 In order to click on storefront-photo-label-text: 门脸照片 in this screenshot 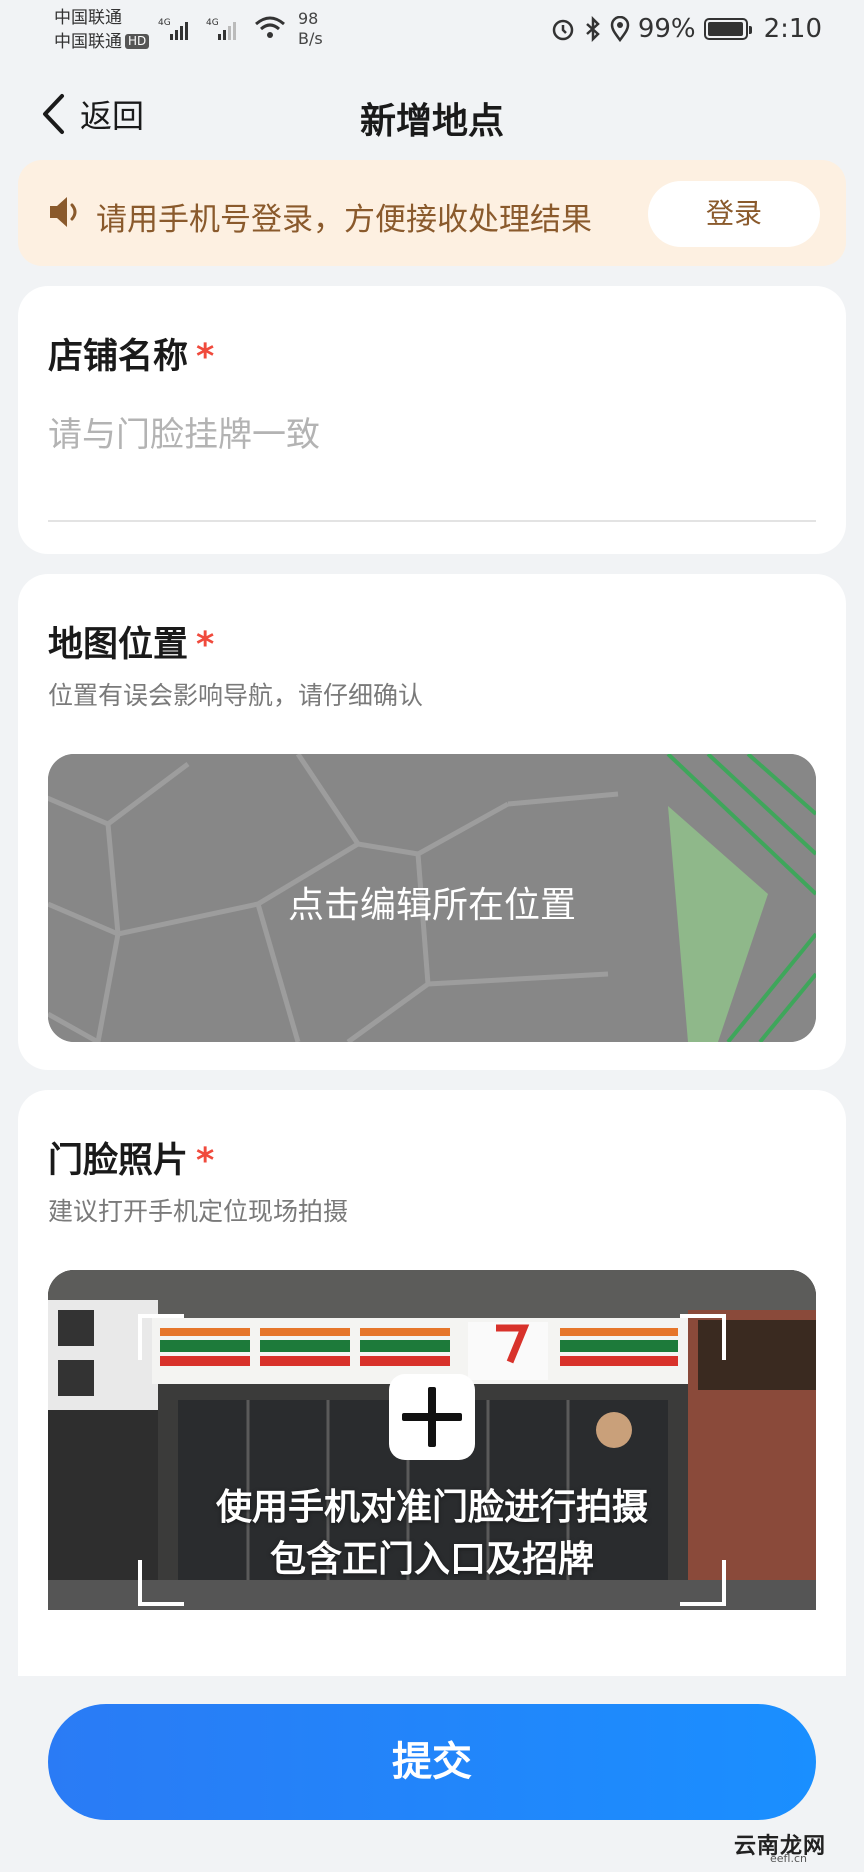, I will do `click(118, 1161)`.